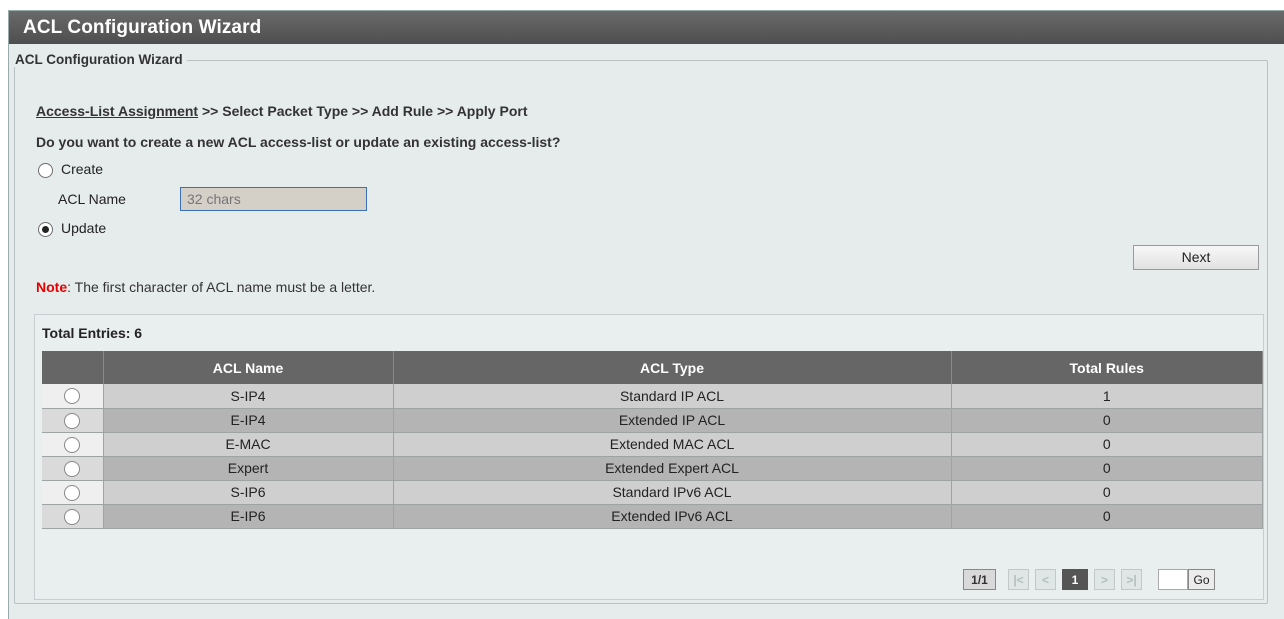  I want to click on select-column-header, so click(73, 367).